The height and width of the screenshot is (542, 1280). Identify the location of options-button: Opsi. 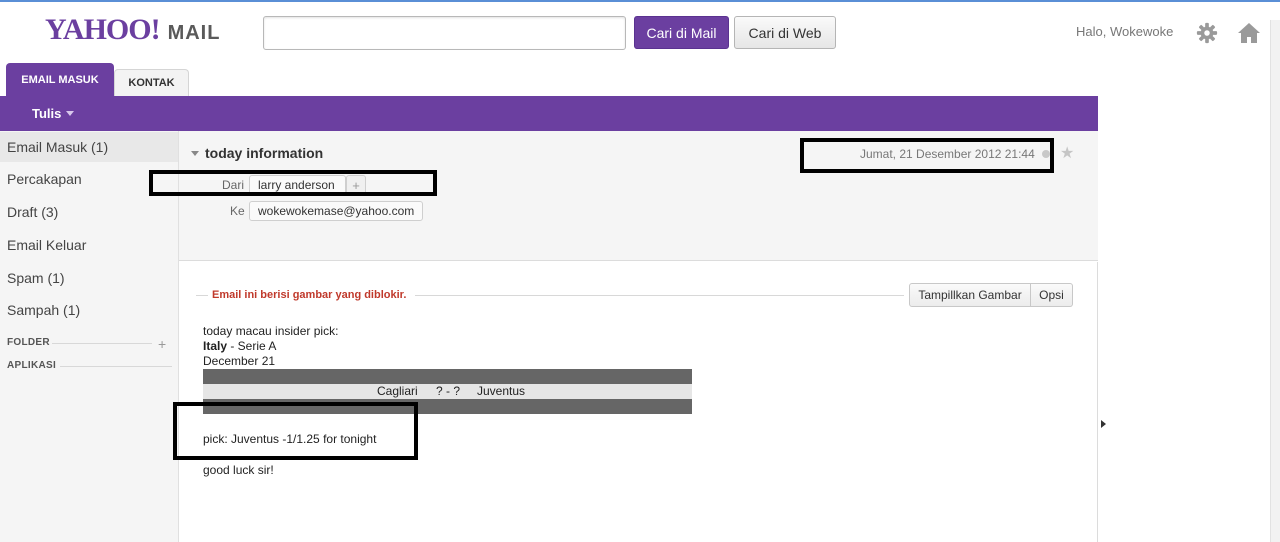
(1052, 295).